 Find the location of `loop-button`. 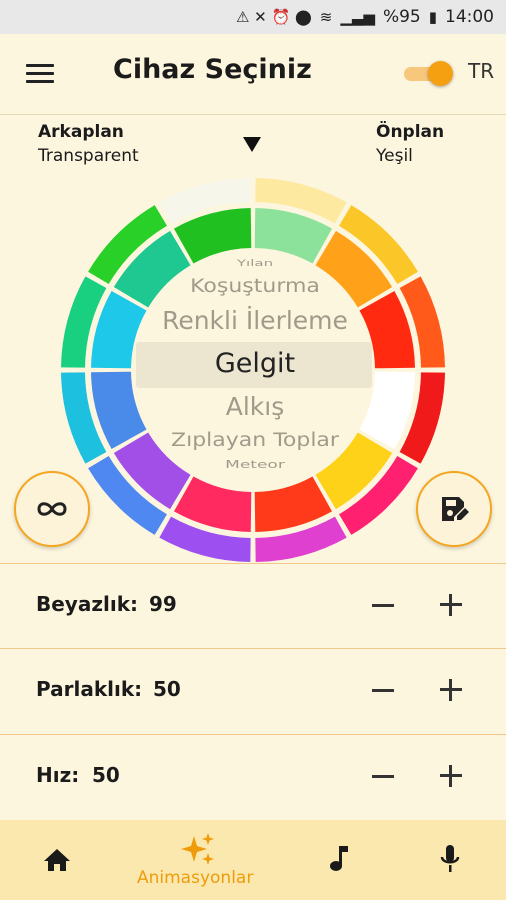

loop-button is located at coordinates (52, 509).